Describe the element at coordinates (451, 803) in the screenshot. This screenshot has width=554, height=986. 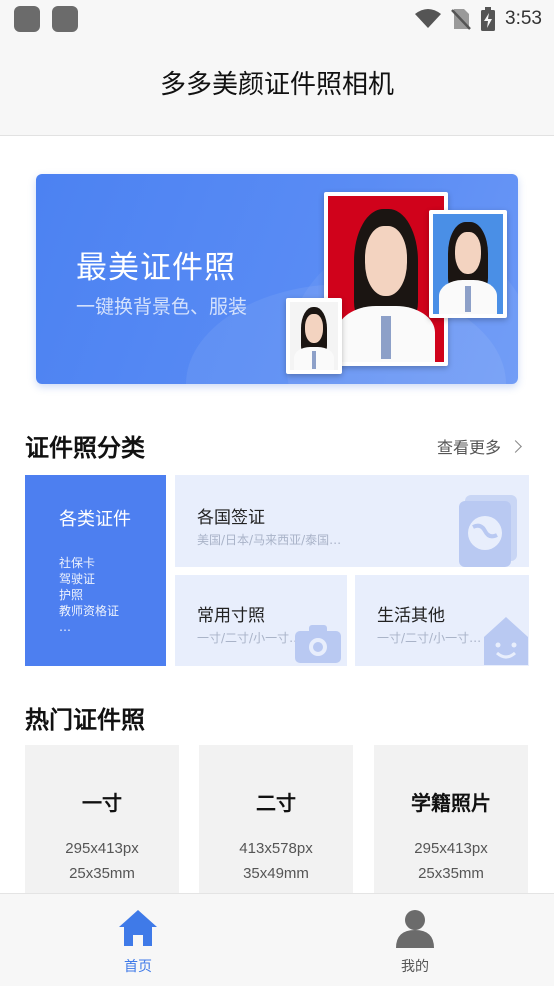
I see `popular-card-title: 学籍照片` at that location.